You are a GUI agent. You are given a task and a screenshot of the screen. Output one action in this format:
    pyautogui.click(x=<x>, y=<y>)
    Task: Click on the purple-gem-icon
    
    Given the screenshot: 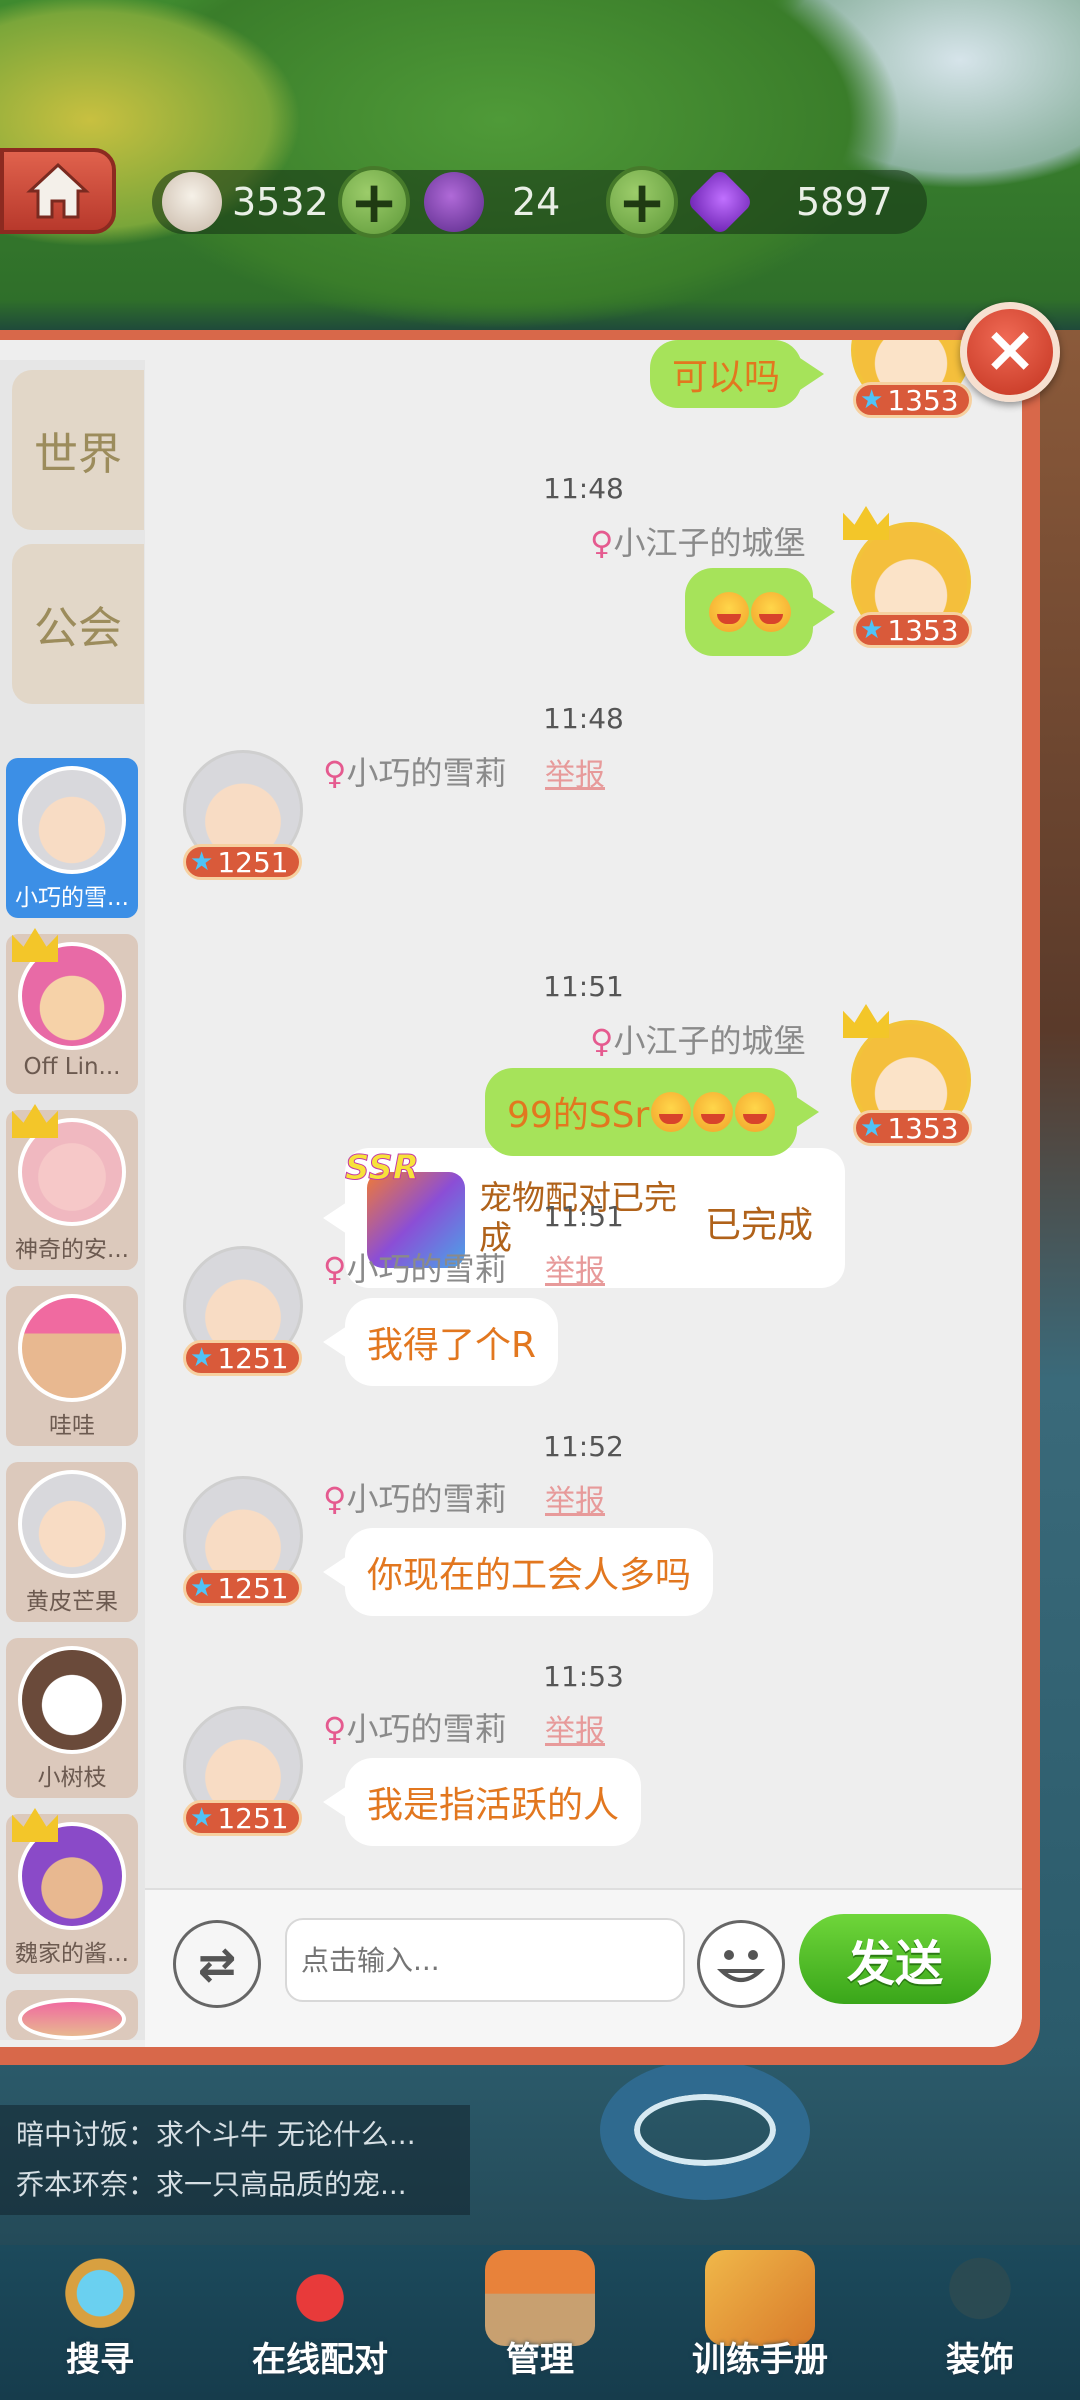 What is the action you would take?
    pyautogui.click(x=720, y=202)
    